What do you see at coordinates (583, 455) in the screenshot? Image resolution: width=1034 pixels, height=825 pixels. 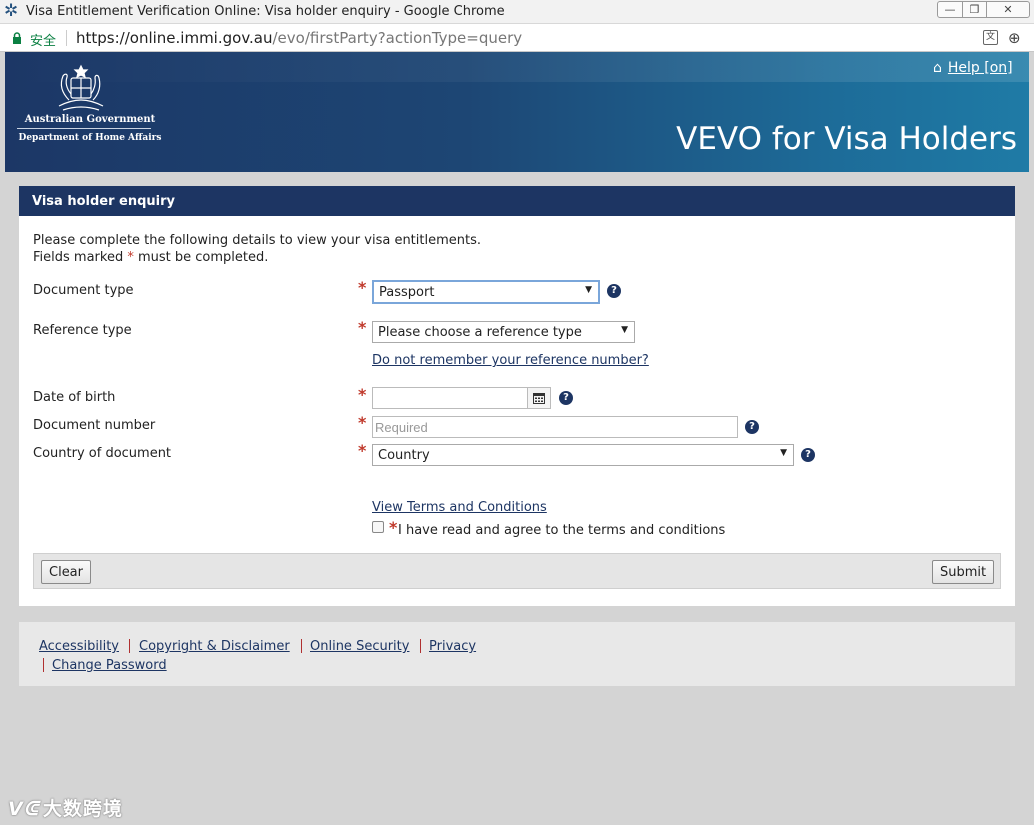 I see `country-select: Country ▼` at bounding box center [583, 455].